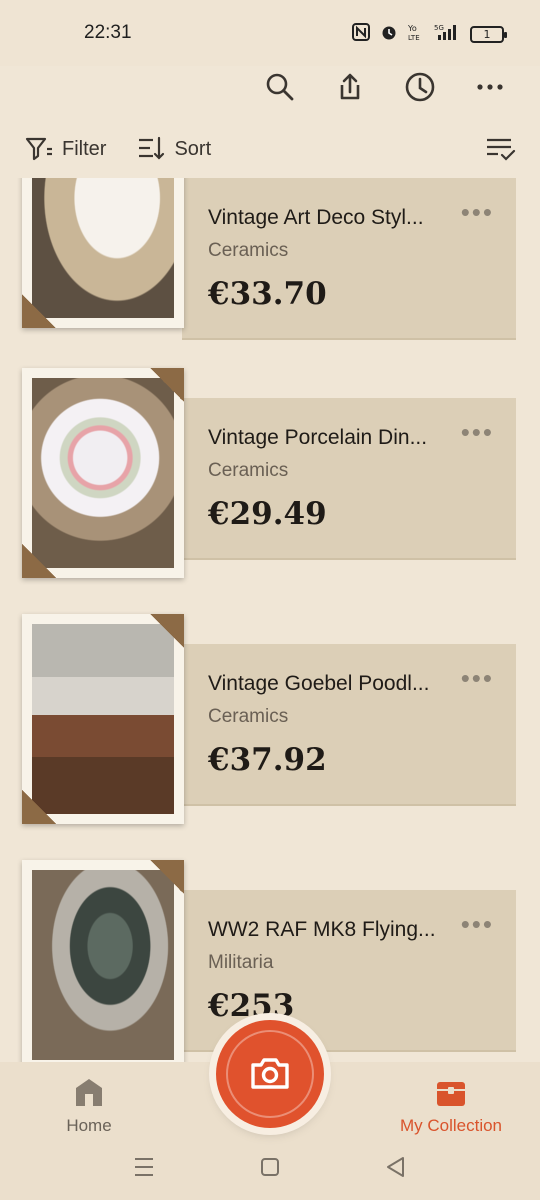 This screenshot has height=1200, width=540. I want to click on checklist-icon, so click(500, 150).